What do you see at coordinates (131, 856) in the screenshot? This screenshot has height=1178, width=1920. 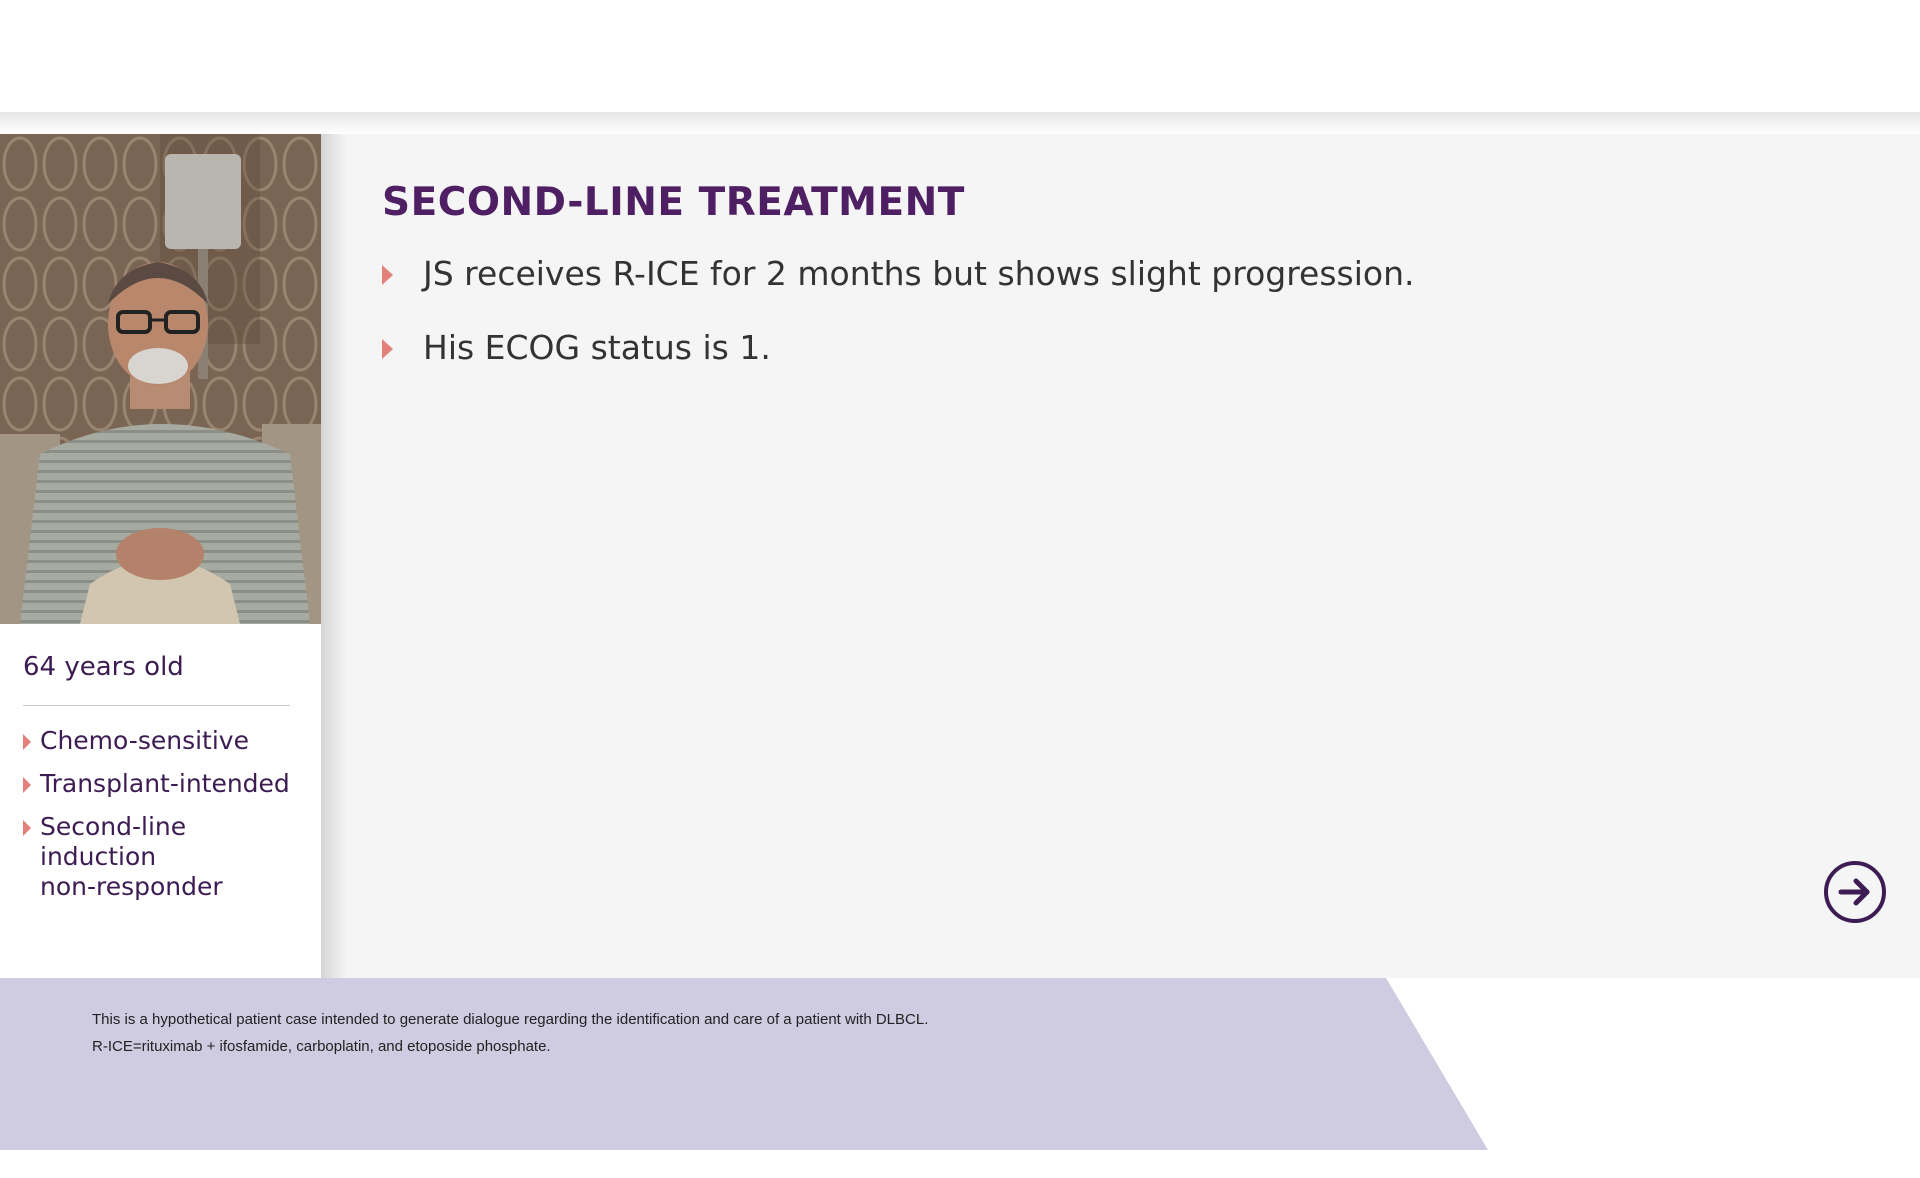 I see `trait-text: Second-line induction non-responder` at bounding box center [131, 856].